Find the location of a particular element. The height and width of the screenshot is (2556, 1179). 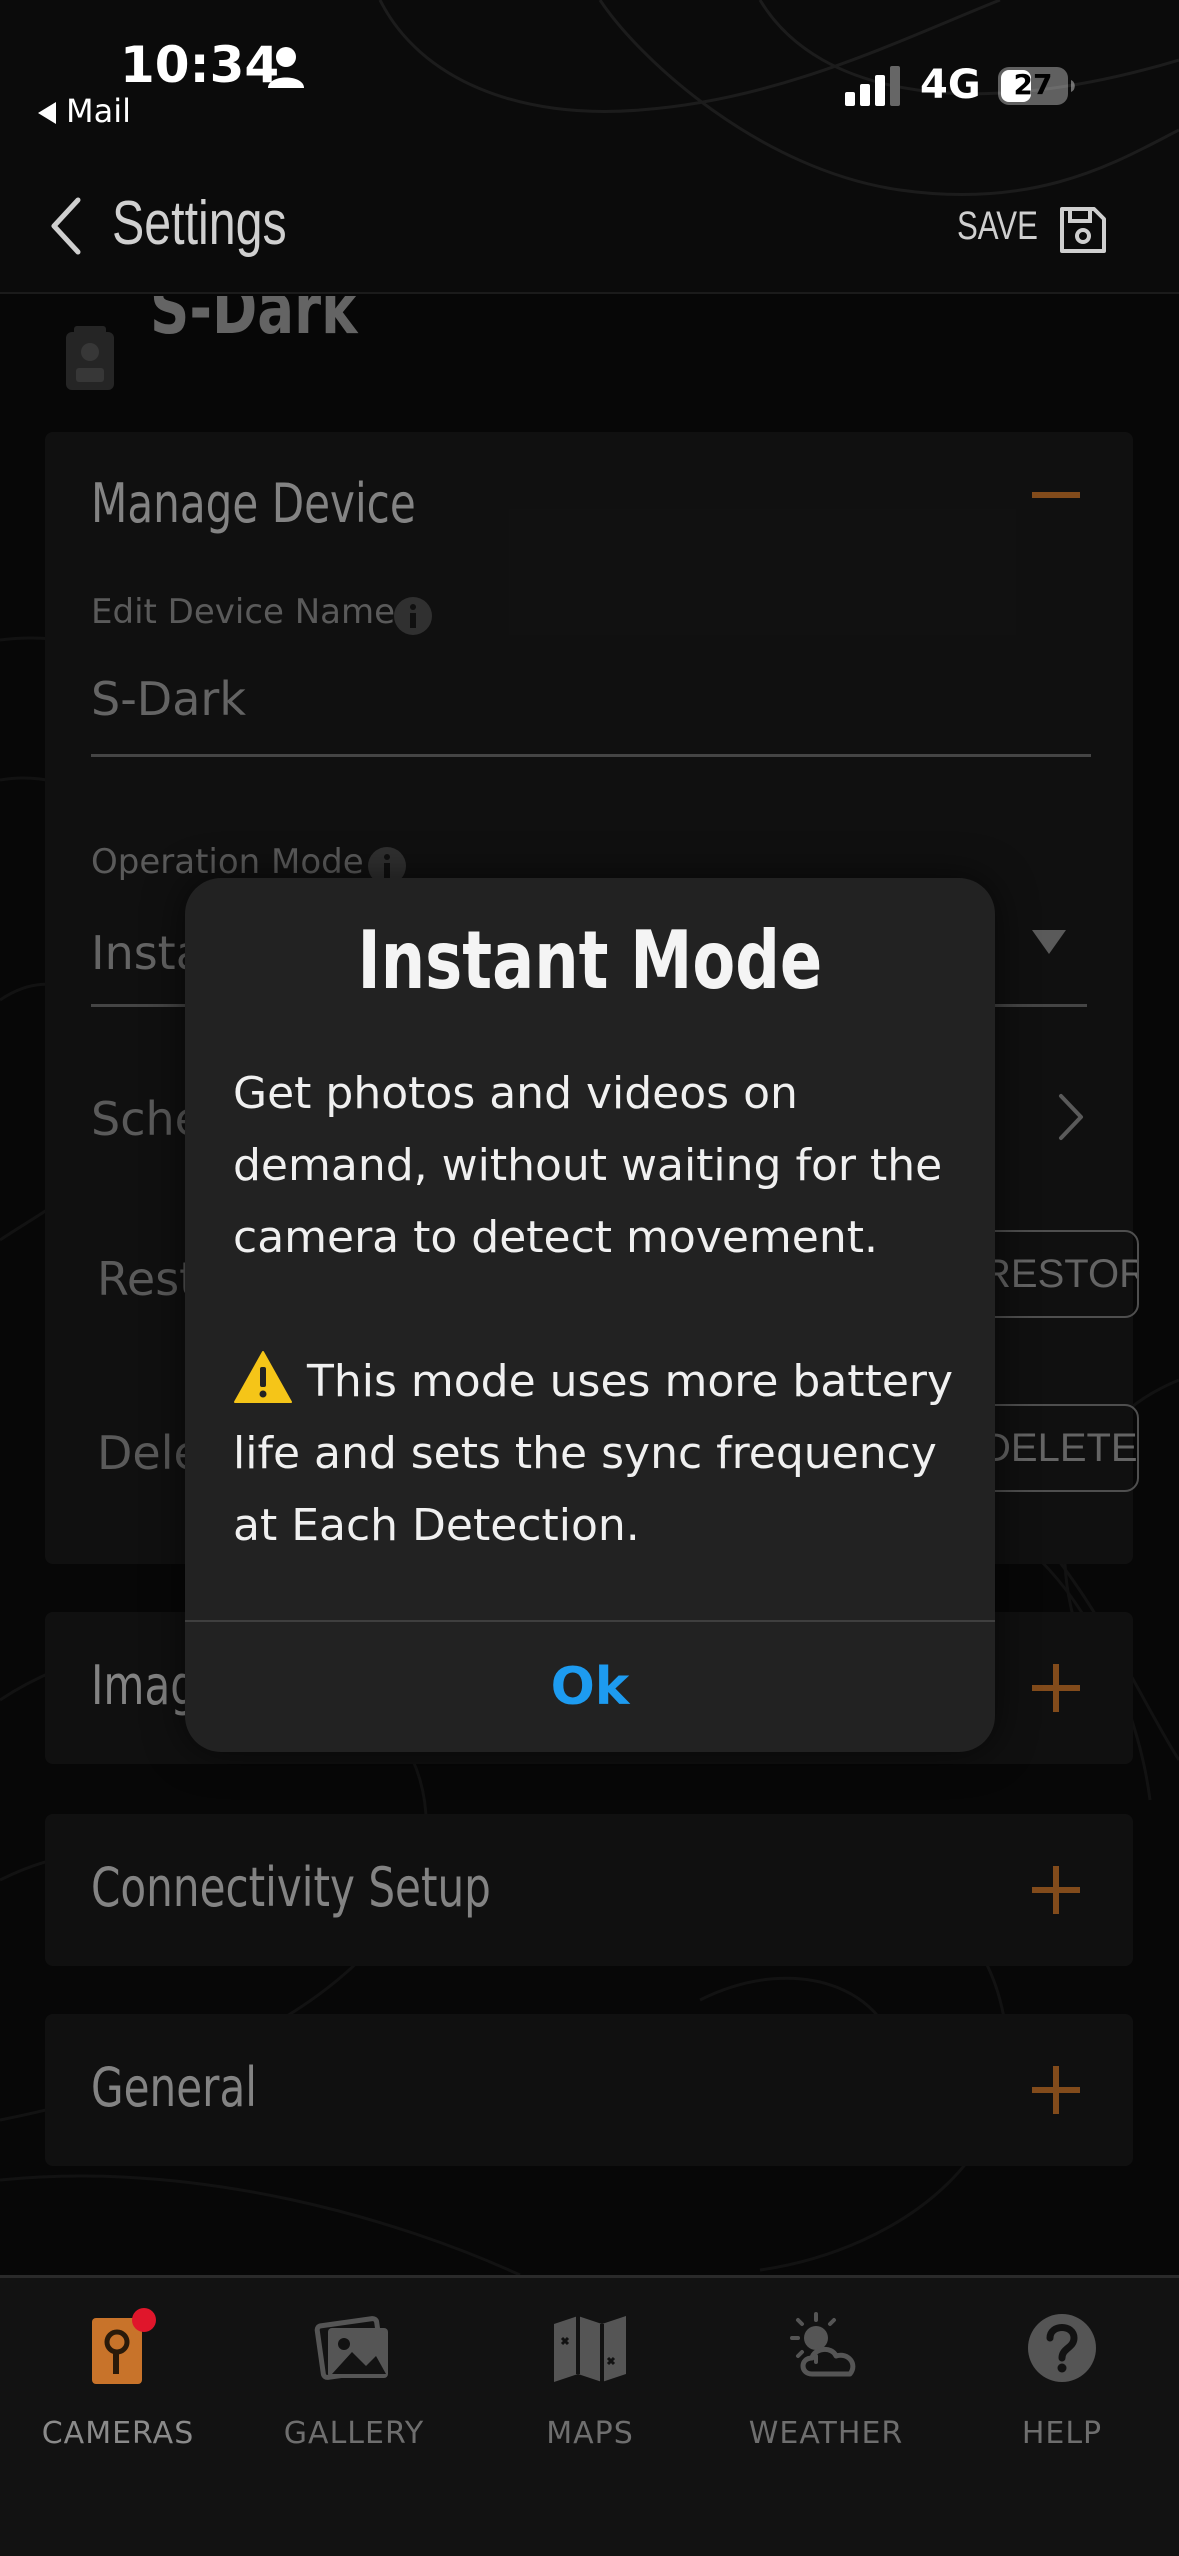

nav-maps-label: MAPS is located at coordinates (590, 2433).